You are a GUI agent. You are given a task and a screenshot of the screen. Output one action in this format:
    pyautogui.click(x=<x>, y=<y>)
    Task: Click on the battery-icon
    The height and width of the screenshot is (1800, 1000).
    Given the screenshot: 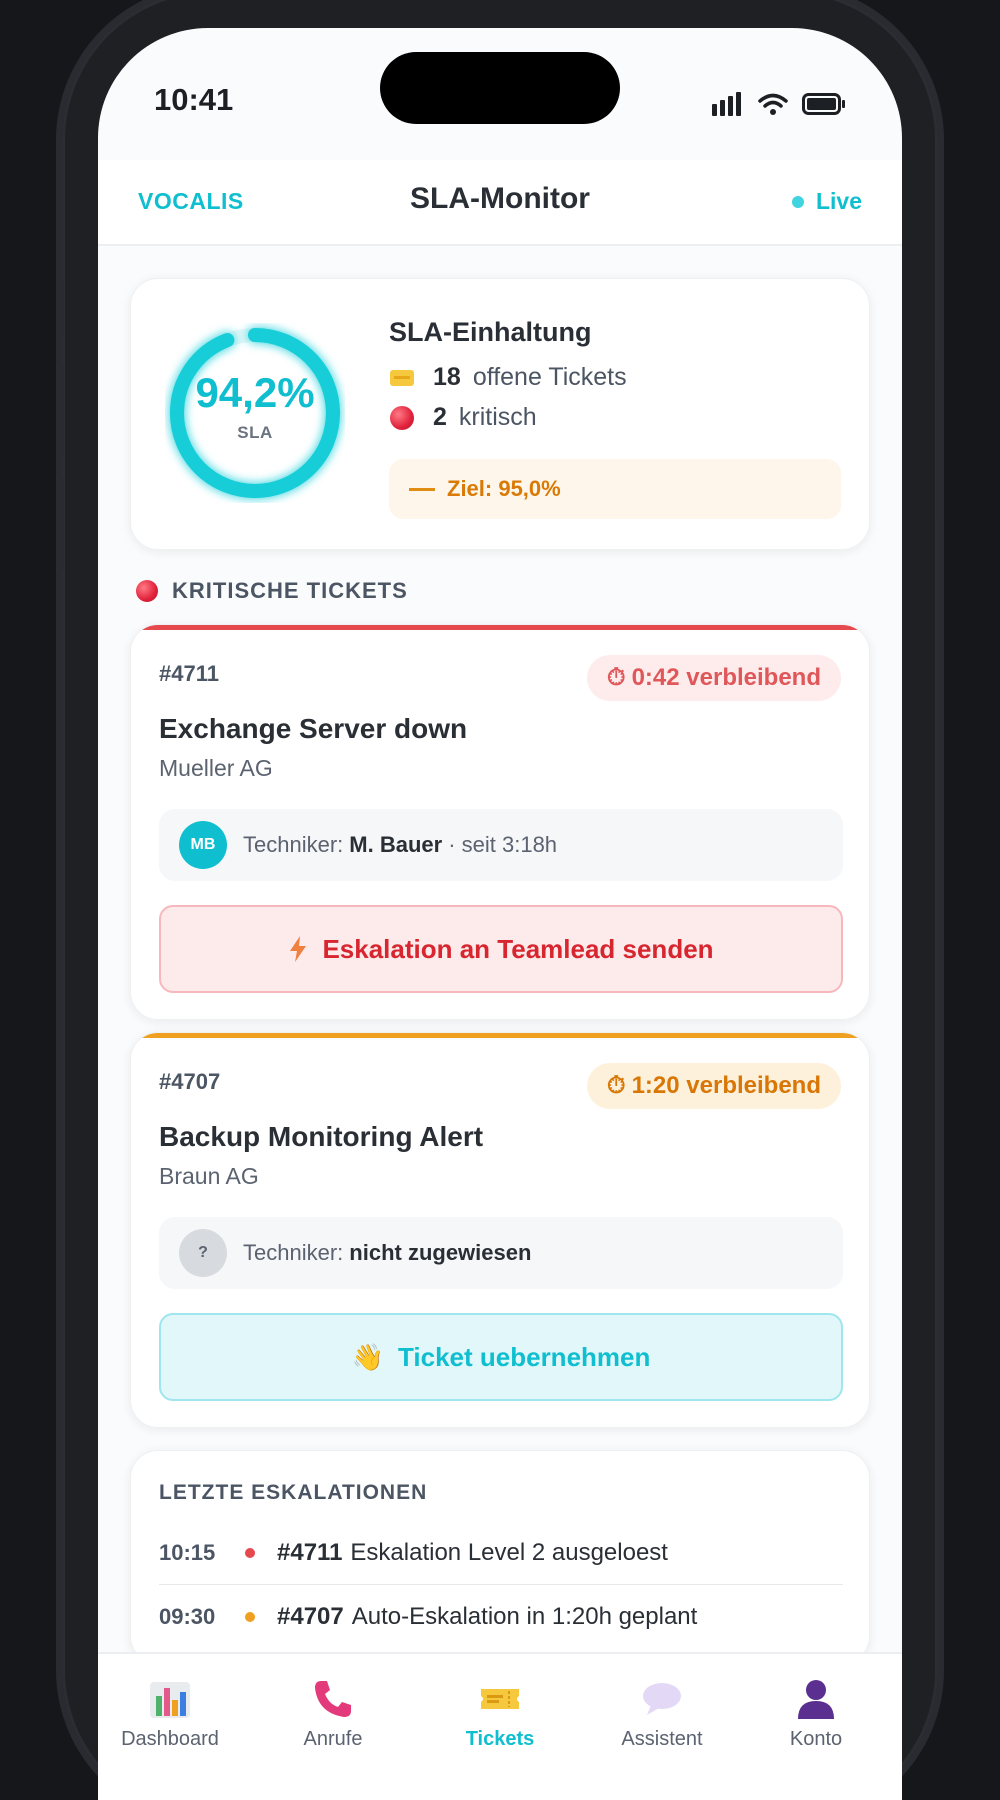 What is the action you would take?
    pyautogui.click(x=823, y=104)
    